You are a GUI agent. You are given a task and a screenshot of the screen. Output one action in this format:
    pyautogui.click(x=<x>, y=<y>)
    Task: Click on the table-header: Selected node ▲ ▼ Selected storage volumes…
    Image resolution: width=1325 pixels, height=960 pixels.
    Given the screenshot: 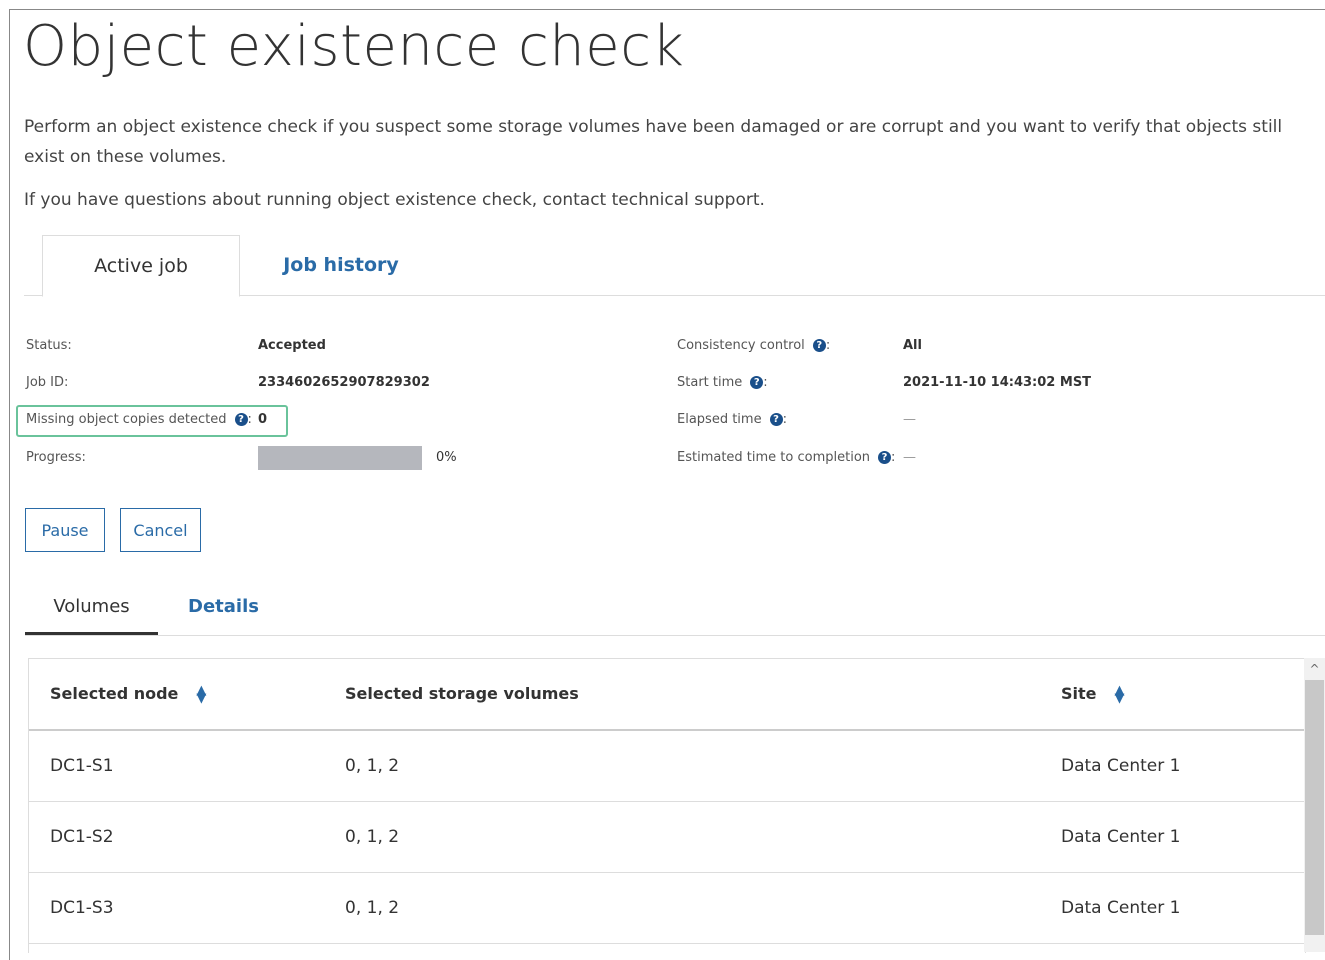 What is the action you would take?
    pyautogui.click(x=667, y=695)
    